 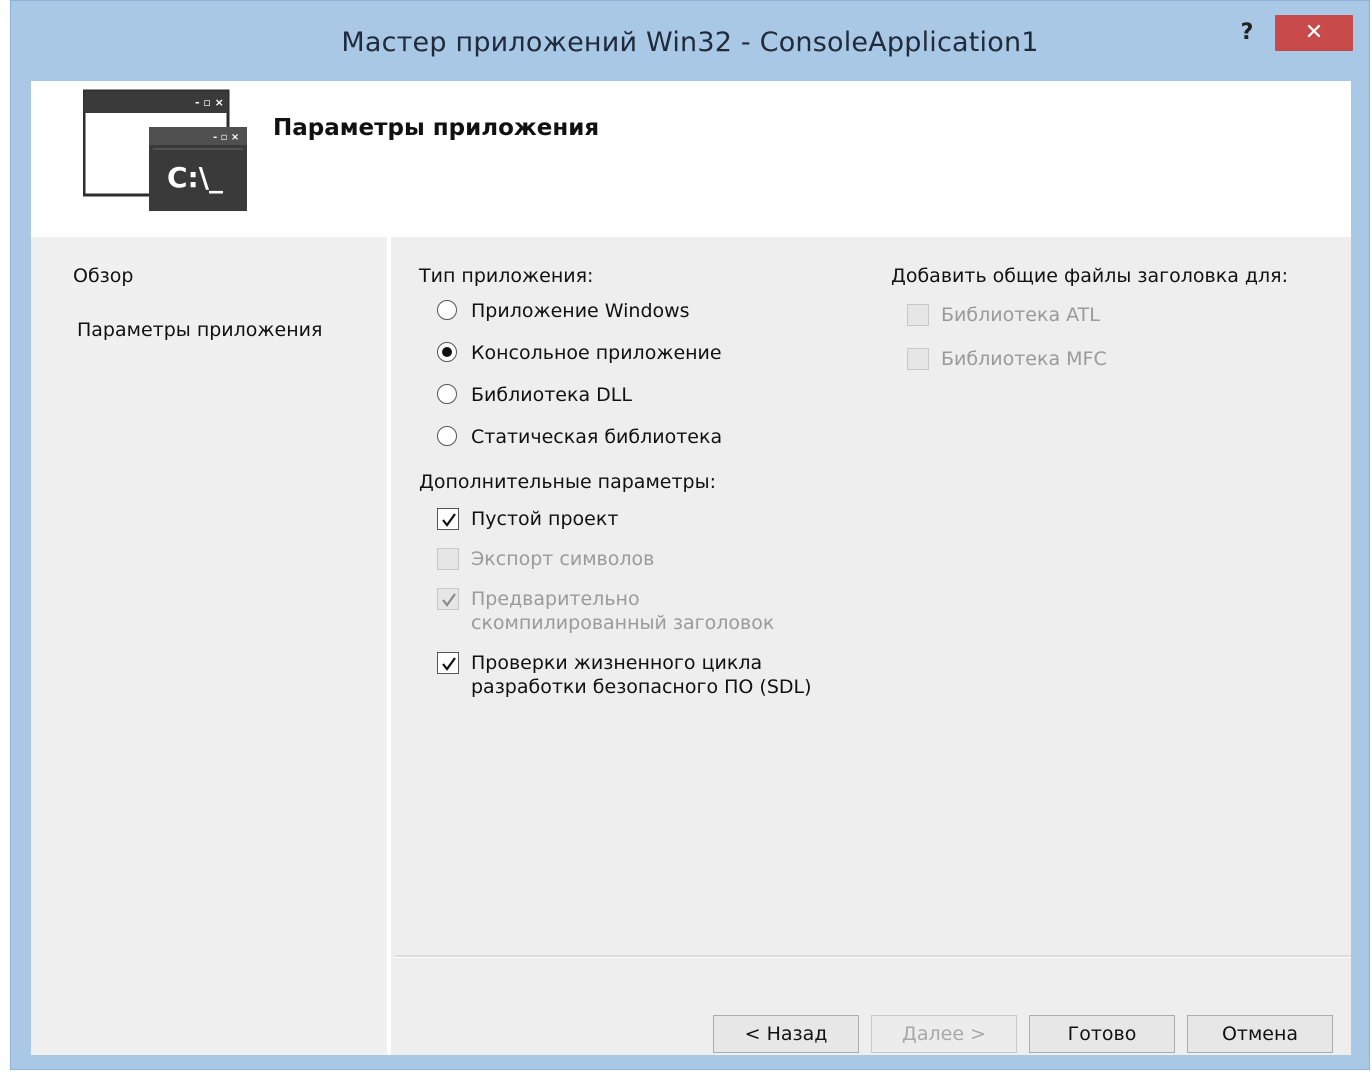 I want to click on app-type-title: Тип приложения:, so click(x=506, y=276).